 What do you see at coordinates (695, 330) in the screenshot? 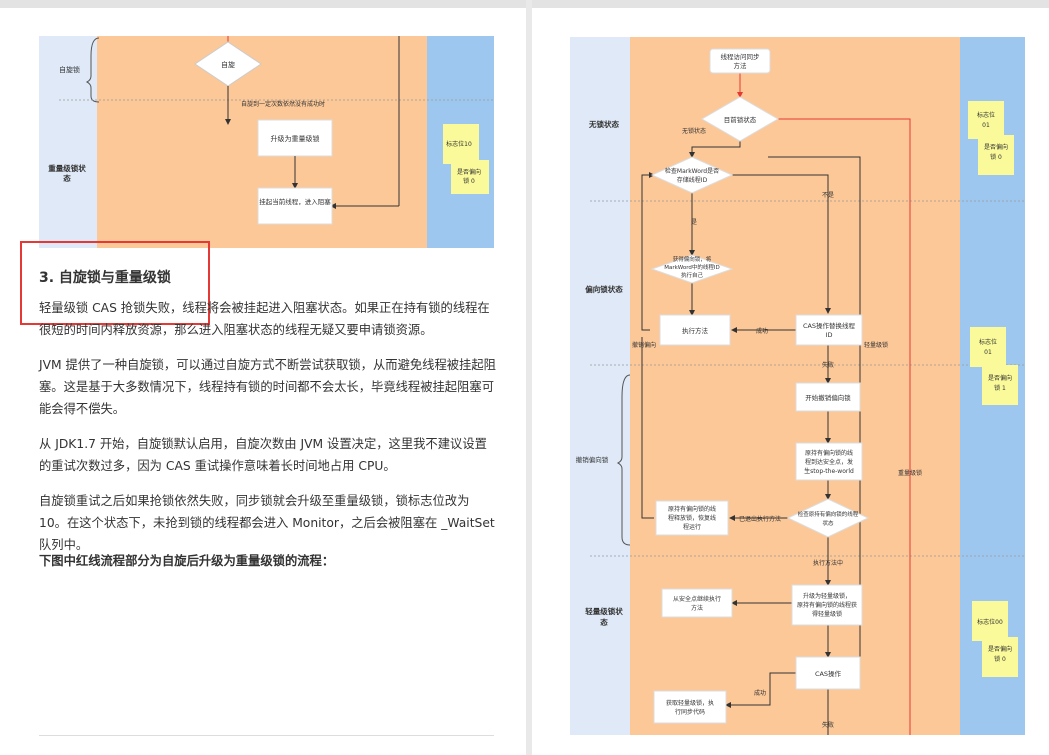
I see `node-exec-label: 执行方法` at bounding box center [695, 330].